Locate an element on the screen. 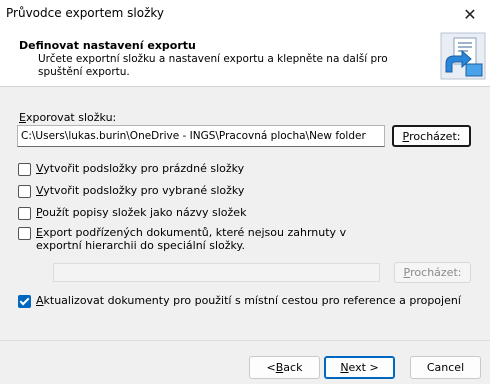 This screenshot has width=490, height=384. export-folder-label: Exporovat složku: is located at coordinates (68, 117).